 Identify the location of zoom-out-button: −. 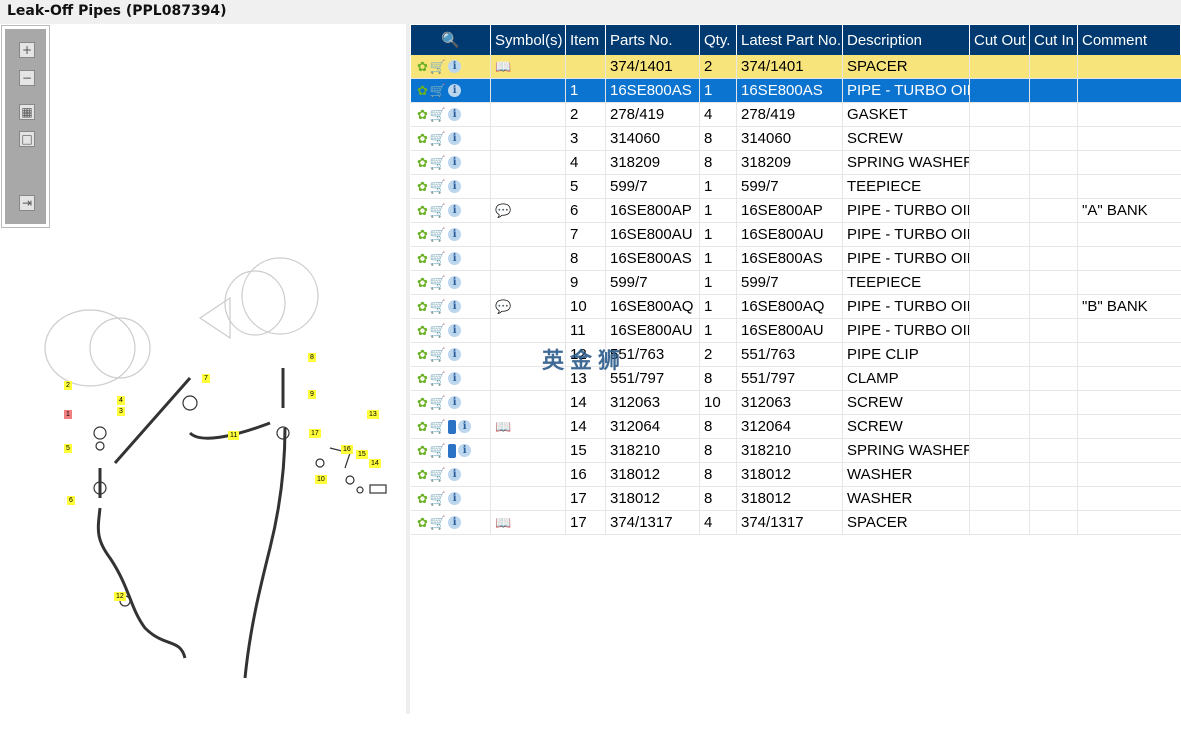
(27, 78).